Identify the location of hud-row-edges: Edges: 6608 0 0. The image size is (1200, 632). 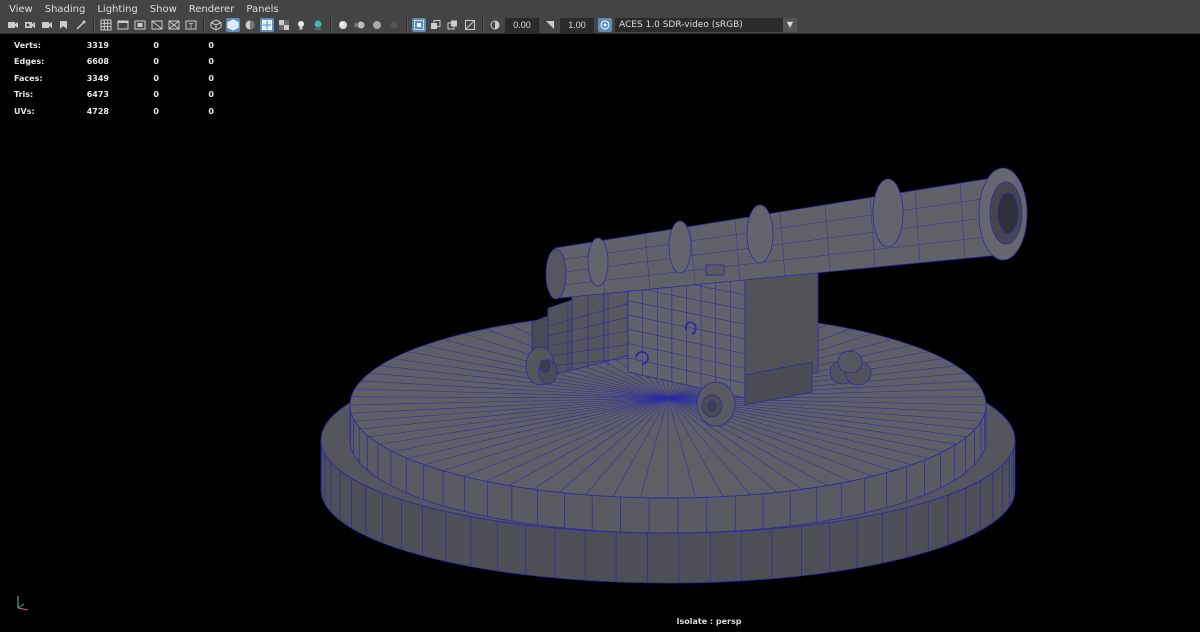
(114, 62).